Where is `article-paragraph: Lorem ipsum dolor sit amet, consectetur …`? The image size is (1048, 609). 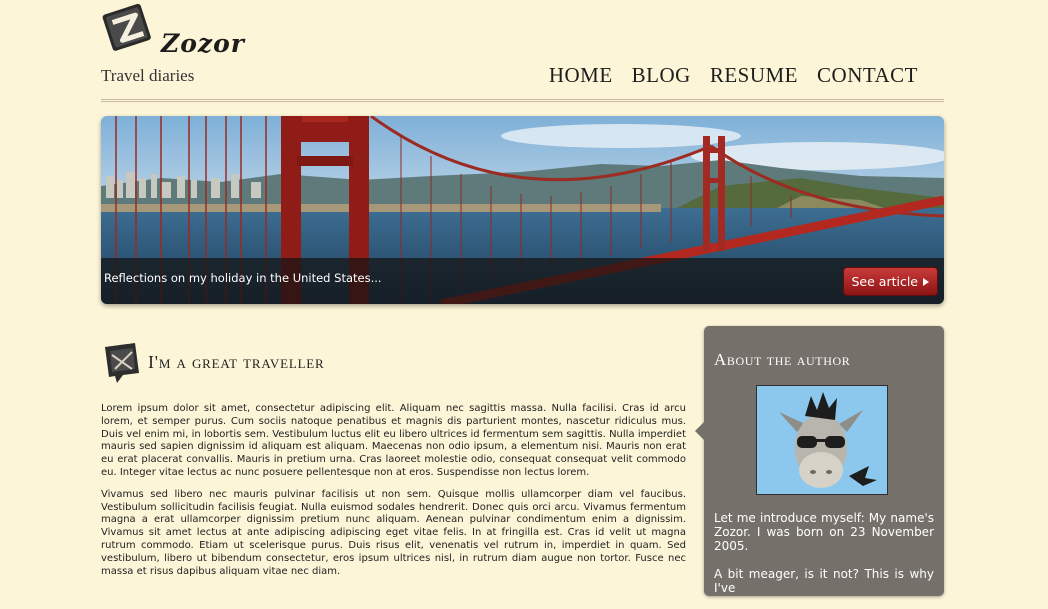 article-paragraph: Lorem ipsum dolor sit amet, consectetur … is located at coordinates (393, 440).